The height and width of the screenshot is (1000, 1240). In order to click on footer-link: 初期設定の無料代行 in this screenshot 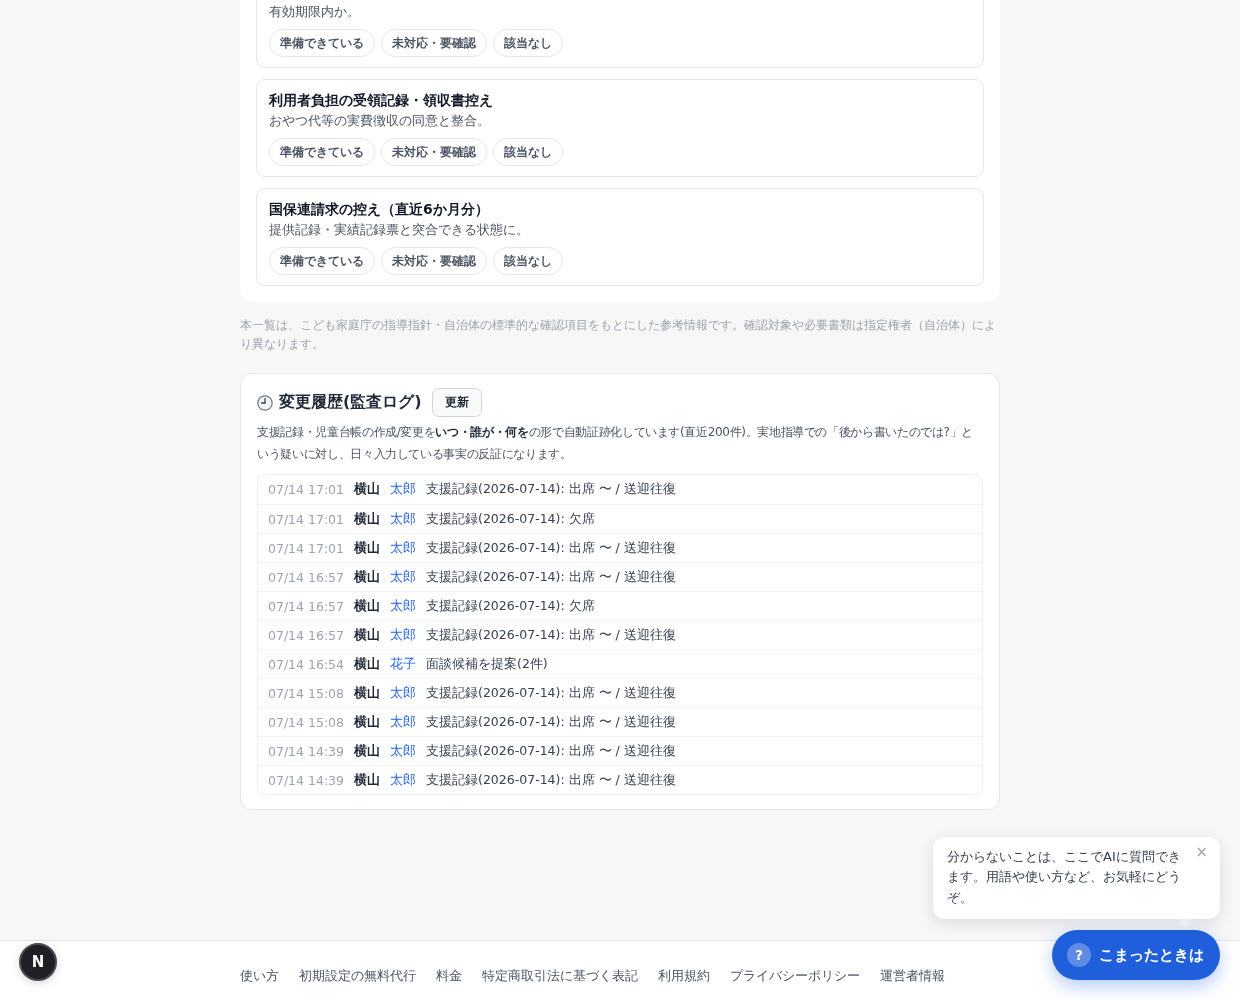, I will do `click(357, 976)`.